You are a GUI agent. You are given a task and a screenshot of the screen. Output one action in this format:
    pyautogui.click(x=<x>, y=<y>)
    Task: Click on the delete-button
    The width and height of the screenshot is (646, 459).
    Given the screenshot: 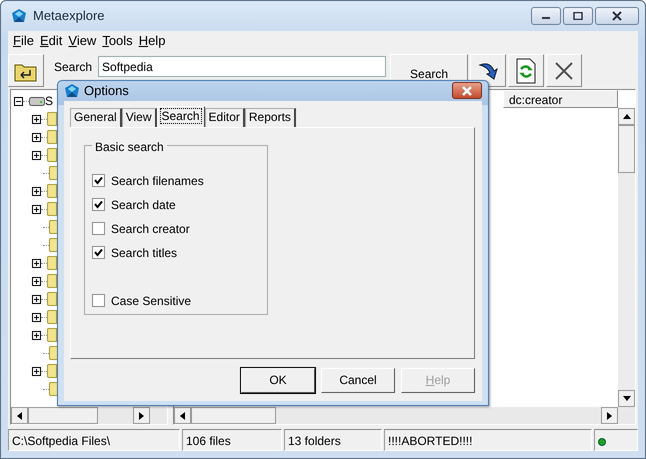 What is the action you would take?
    pyautogui.click(x=564, y=70)
    